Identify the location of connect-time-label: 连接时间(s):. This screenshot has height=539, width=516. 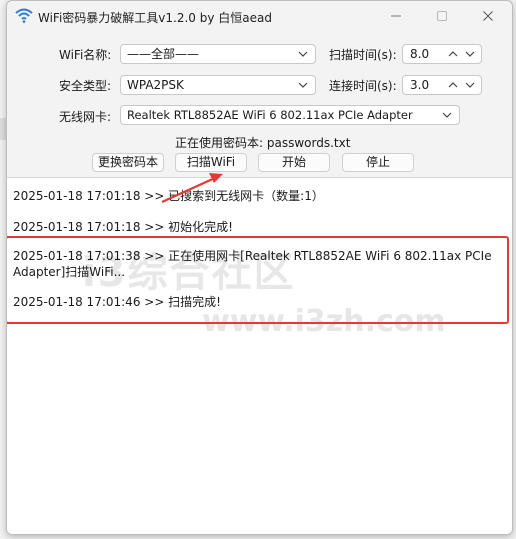
(363, 86).